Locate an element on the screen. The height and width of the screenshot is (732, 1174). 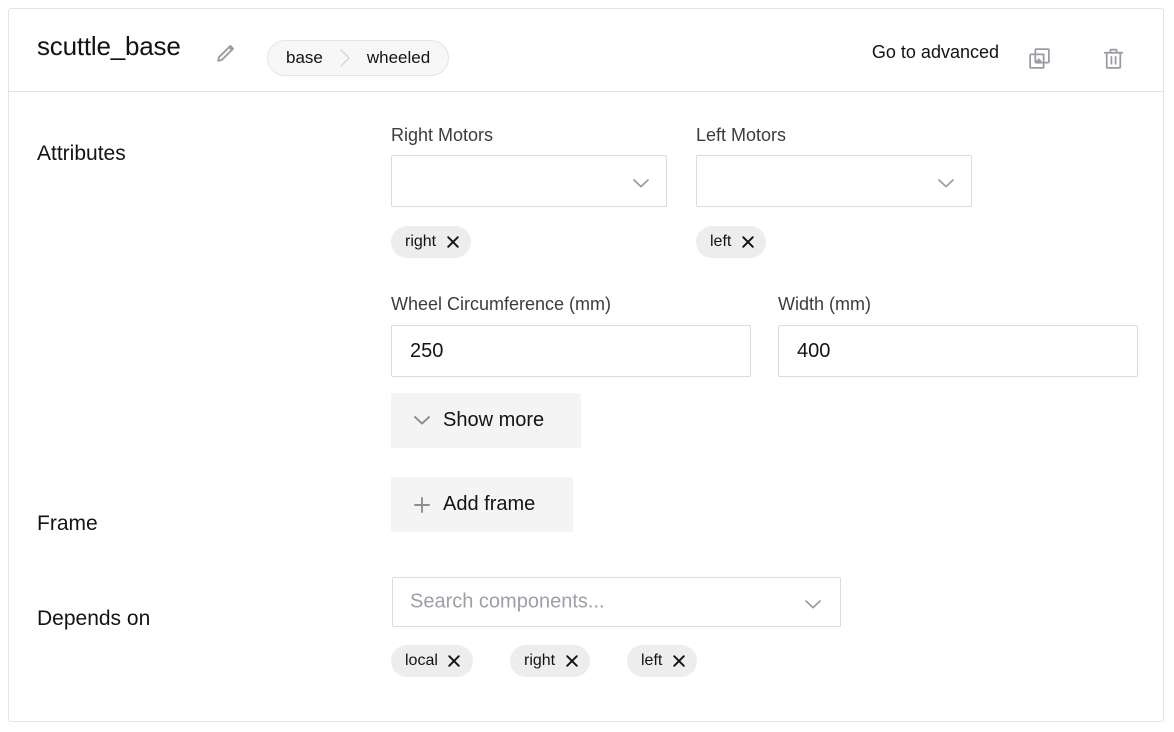
chip-right-motor: right is located at coordinates (431, 242).